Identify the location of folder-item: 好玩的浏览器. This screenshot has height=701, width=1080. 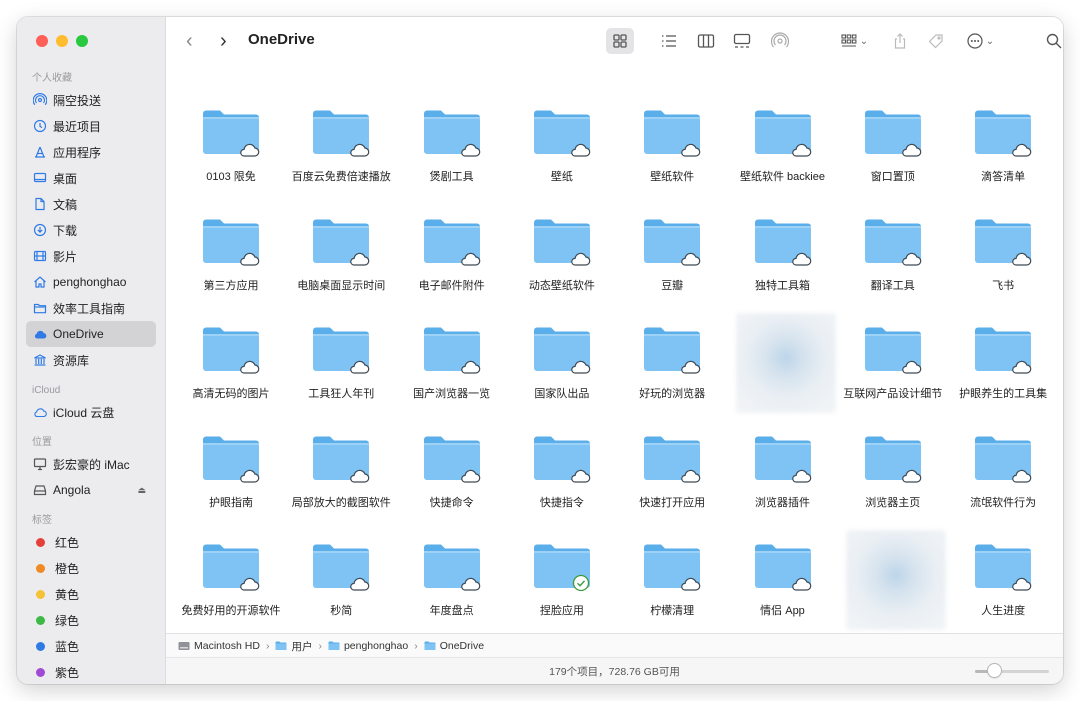
(672, 360).